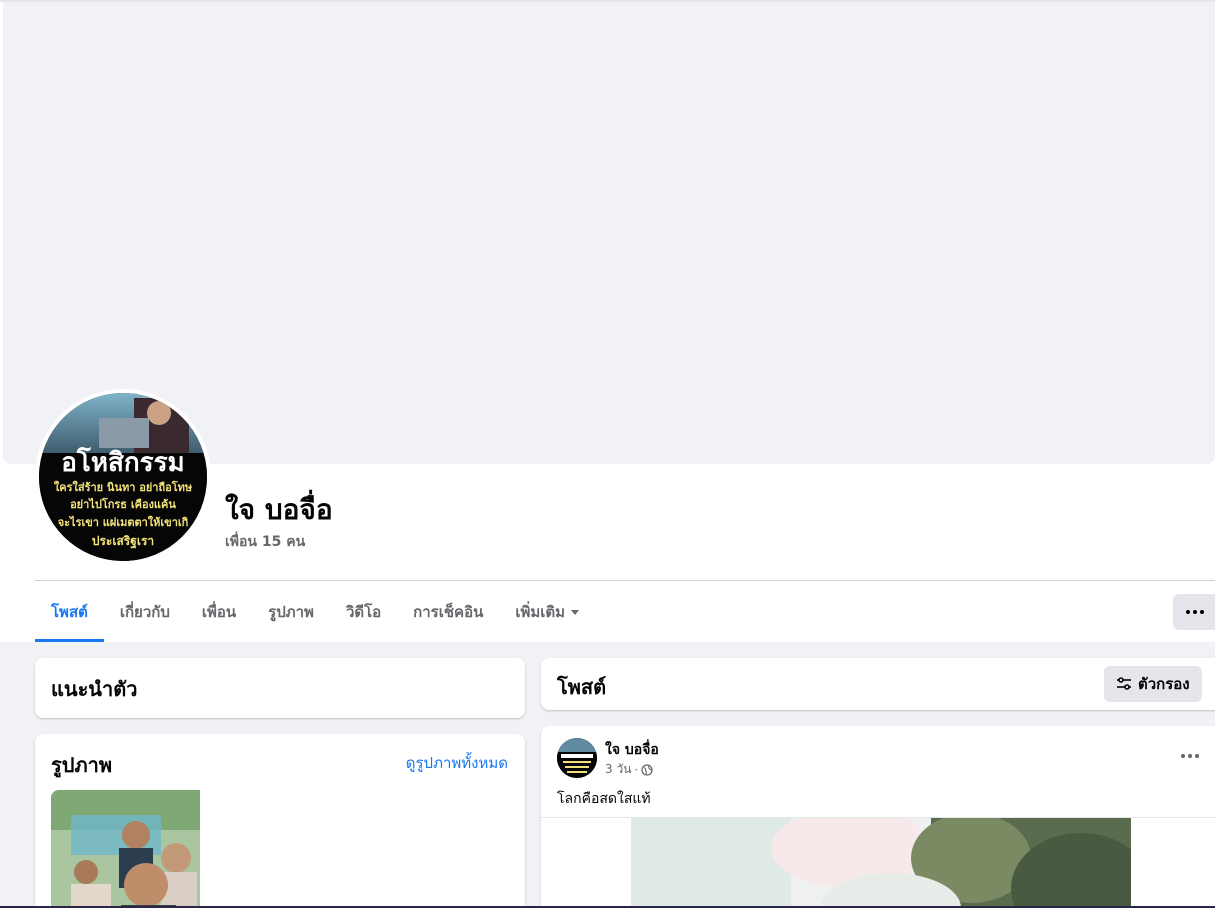 Image resolution: width=1215 pixels, height=908 pixels. I want to click on posts-title: โพสต์, so click(582, 687).